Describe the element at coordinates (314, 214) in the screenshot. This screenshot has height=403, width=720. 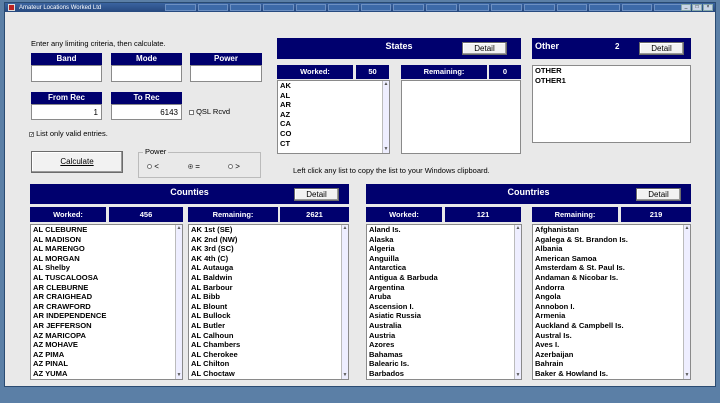
I see `counties-remaining-count: 2621` at that location.